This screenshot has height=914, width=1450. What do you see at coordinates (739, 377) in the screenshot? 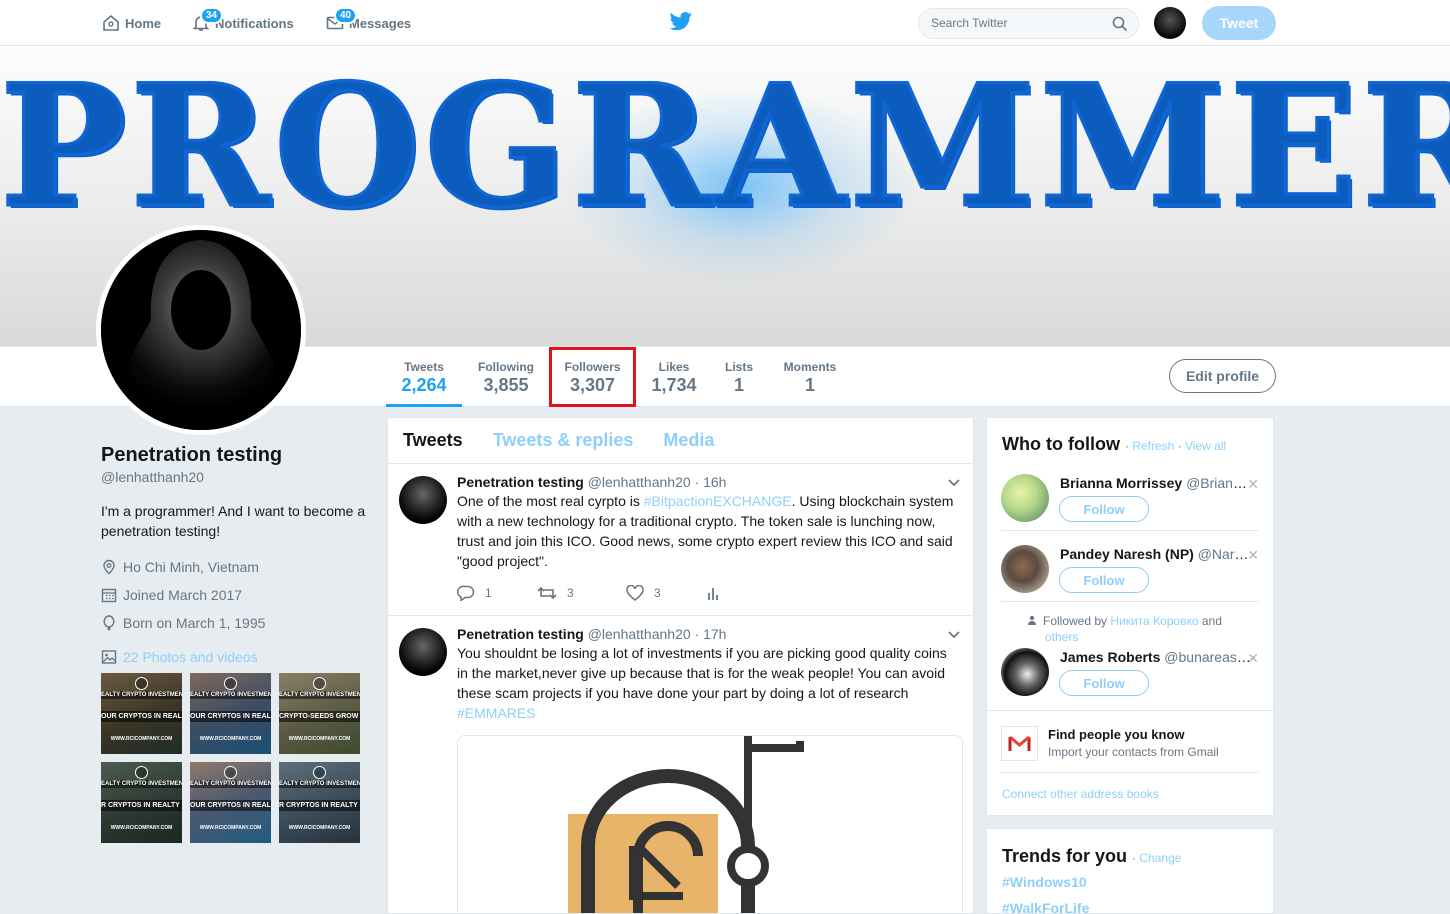
I see `stat-lists: Lists 1` at bounding box center [739, 377].